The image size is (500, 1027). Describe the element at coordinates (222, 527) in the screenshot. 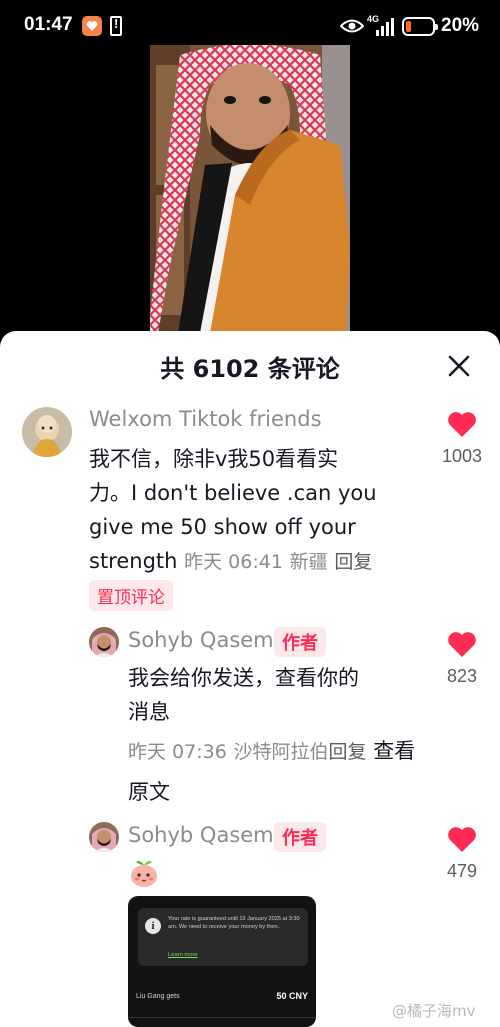

I see `comment-line: give me 50 show off your` at that location.